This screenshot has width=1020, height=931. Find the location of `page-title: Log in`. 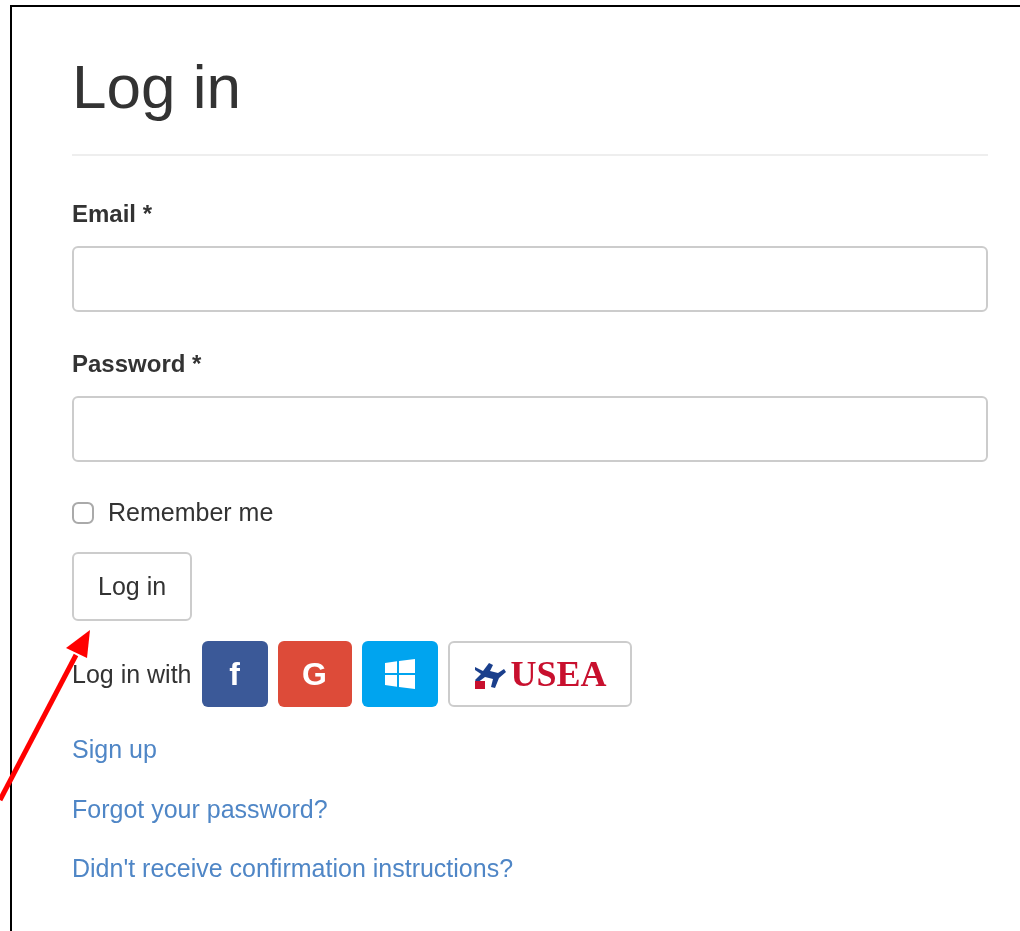

page-title: Log in is located at coordinates (157, 87).